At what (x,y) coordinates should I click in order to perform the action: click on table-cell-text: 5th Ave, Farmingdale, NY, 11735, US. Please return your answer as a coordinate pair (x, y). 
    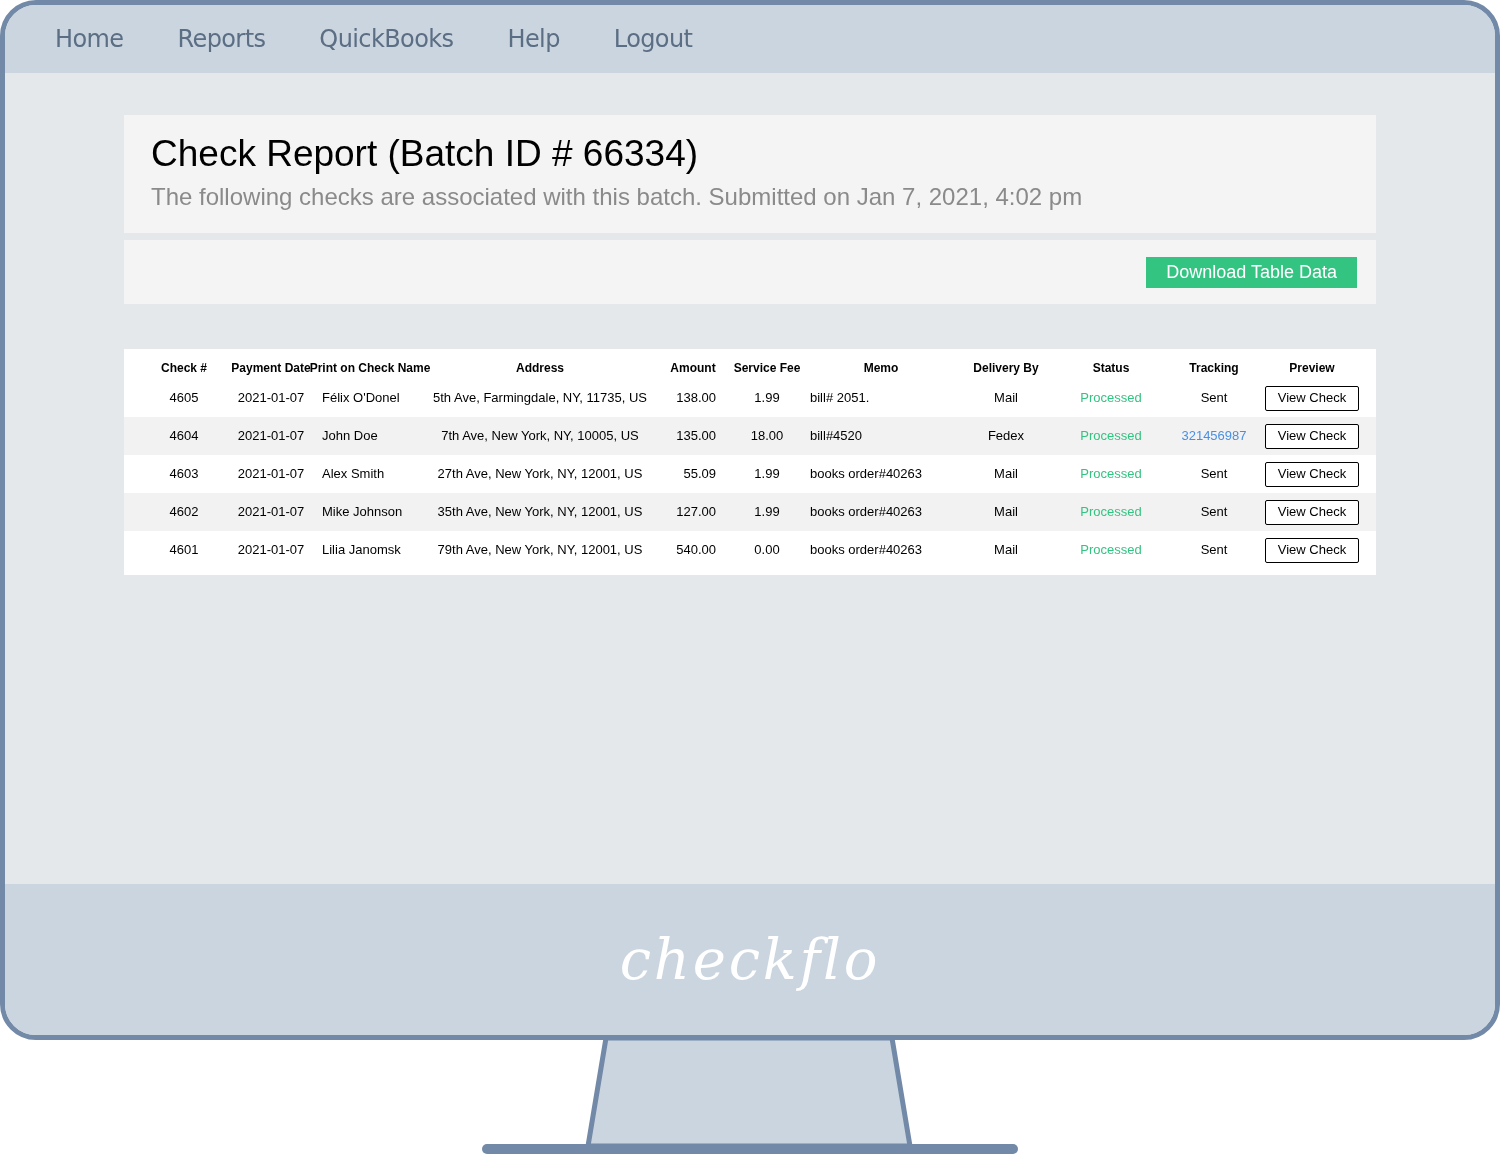
    Looking at the image, I should click on (540, 398).